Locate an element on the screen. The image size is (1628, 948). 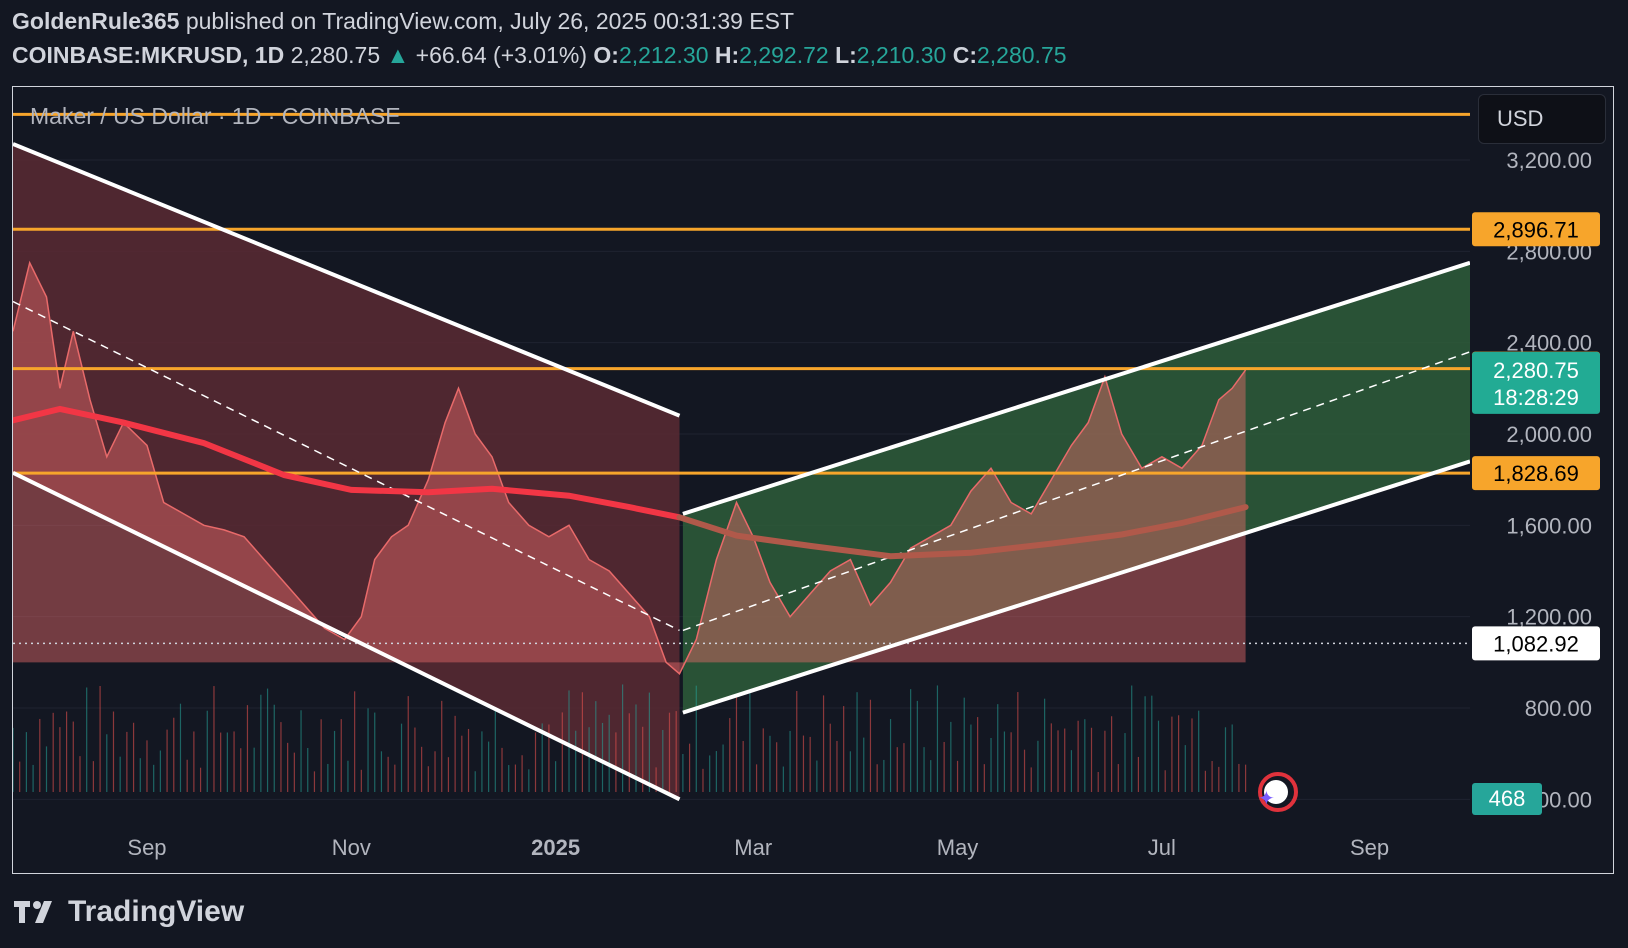
currency-button: USD is located at coordinates (1542, 119).